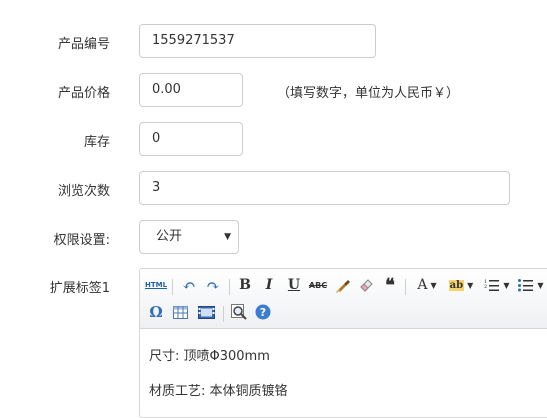 The image size is (547, 418). What do you see at coordinates (180, 312) in the screenshot?
I see `table-icon` at bounding box center [180, 312].